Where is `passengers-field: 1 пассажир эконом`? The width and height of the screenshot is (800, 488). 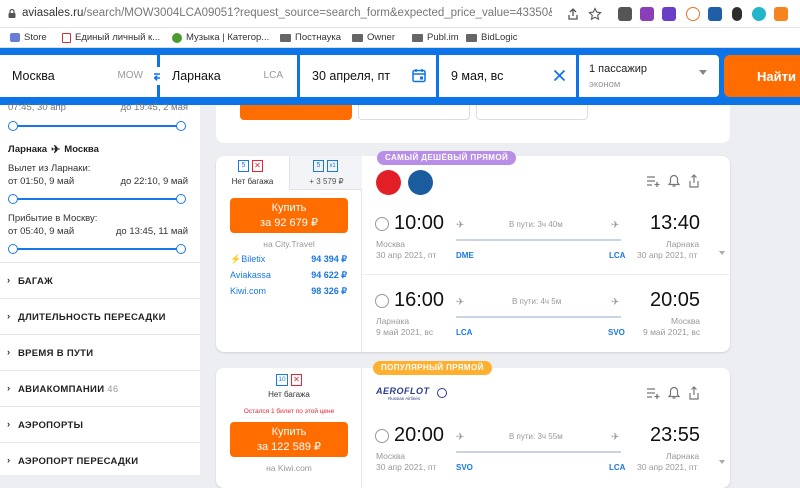
passengers-field: 1 пассажир эконом is located at coordinates (649, 76).